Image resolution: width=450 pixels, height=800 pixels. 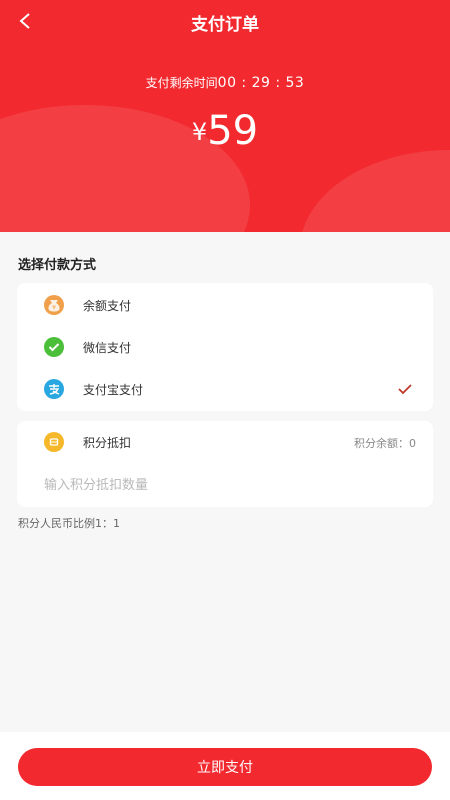 I want to click on wechat-icon, so click(x=54, y=347).